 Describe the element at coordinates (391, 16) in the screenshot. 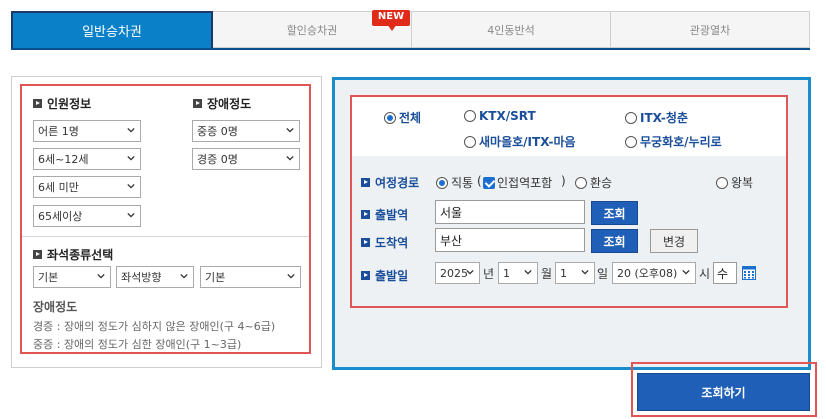

I see `new-badge-text: NEW` at that location.